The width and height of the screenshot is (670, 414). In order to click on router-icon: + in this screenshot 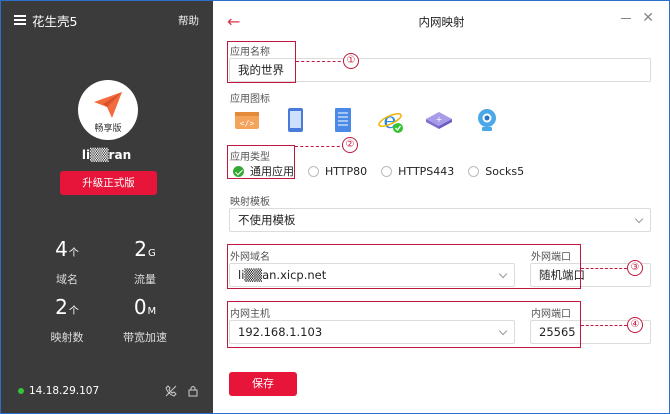, I will do `click(439, 120)`.